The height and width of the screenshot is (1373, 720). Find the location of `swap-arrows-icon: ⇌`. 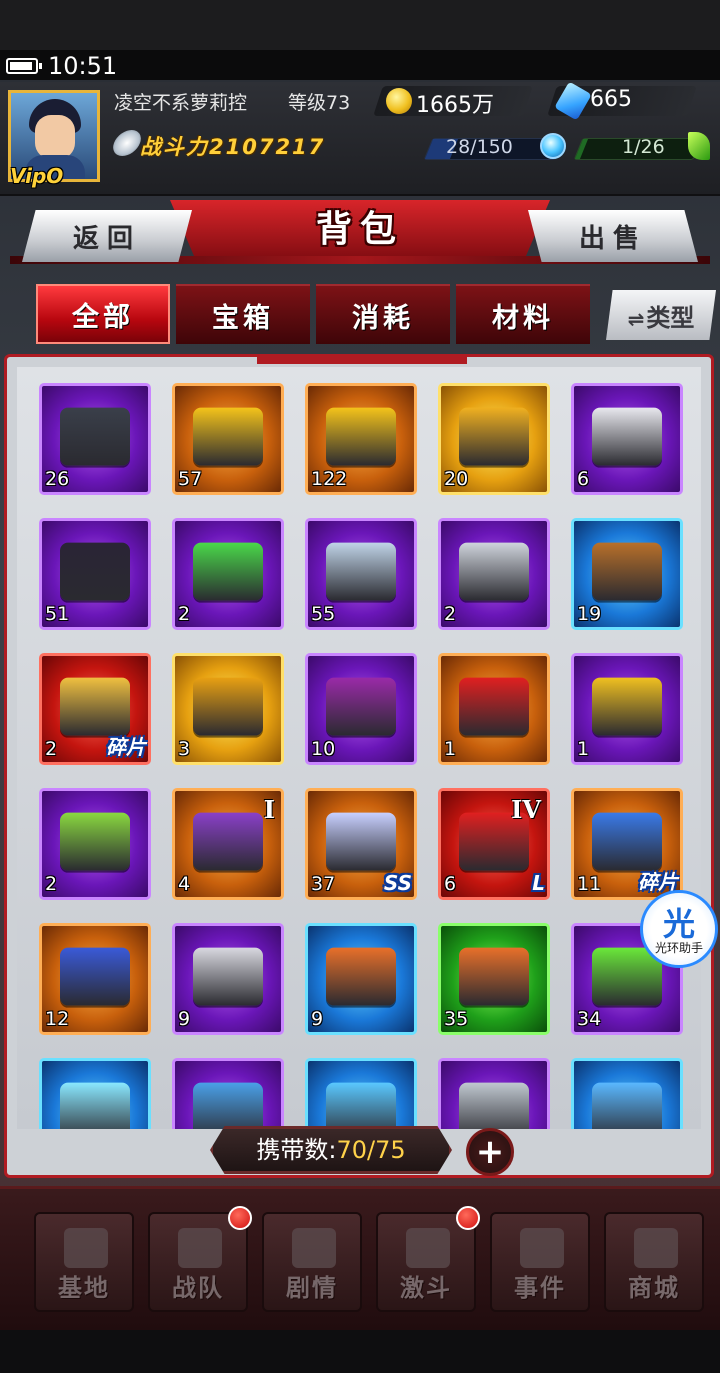

swap-arrows-icon: ⇌ is located at coordinates (636, 318).